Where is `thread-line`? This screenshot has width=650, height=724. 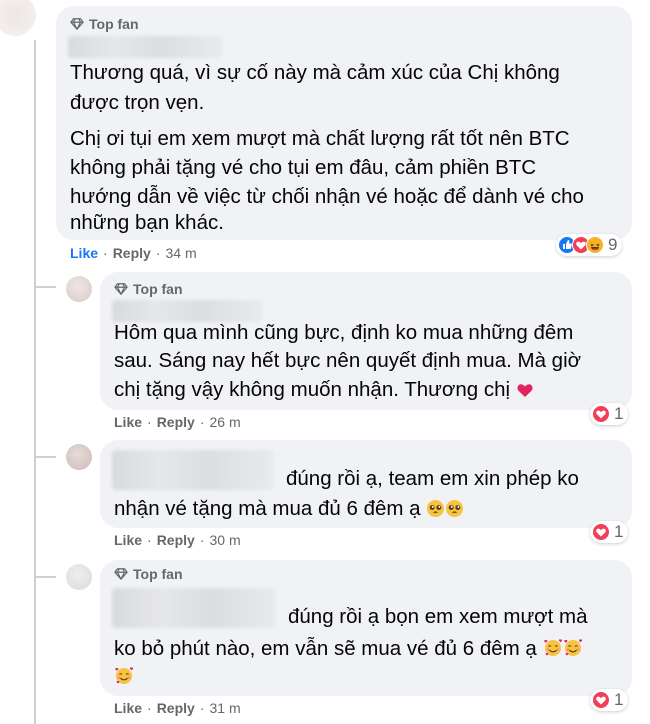
thread-line is located at coordinates (35, 382).